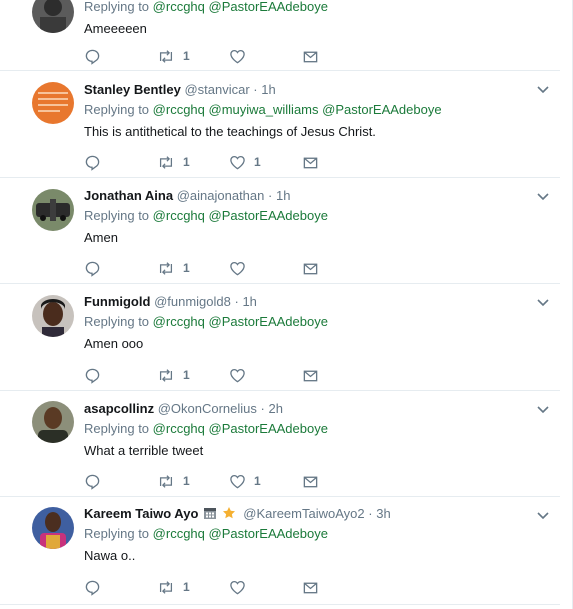 This screenshot has height=609, width=573. Describe the element at coordinates (141, 513) in the screenshot. I see `display-name: Kareem Taiwo Ayo` at that location.